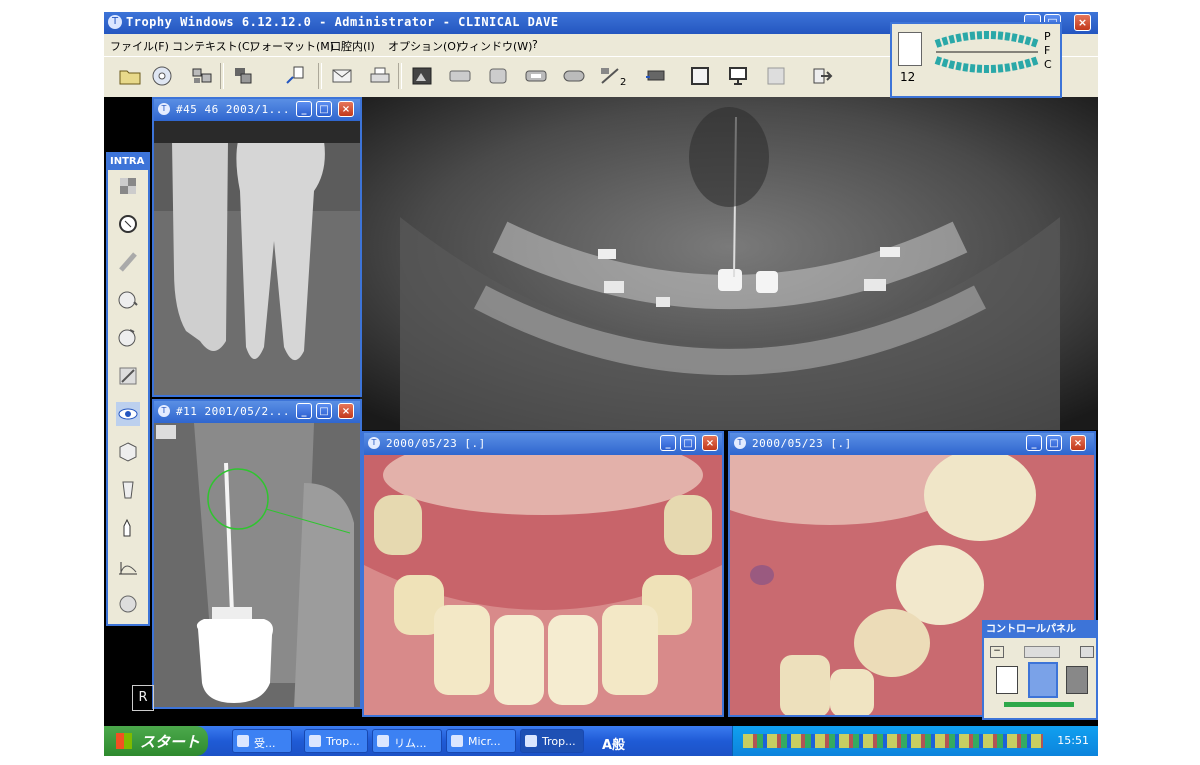 The image size is (1200, 765). What do you see at coordinates (893, 741) in the screenshot?
I see `tray-icons` at bounding box center [893, 741].